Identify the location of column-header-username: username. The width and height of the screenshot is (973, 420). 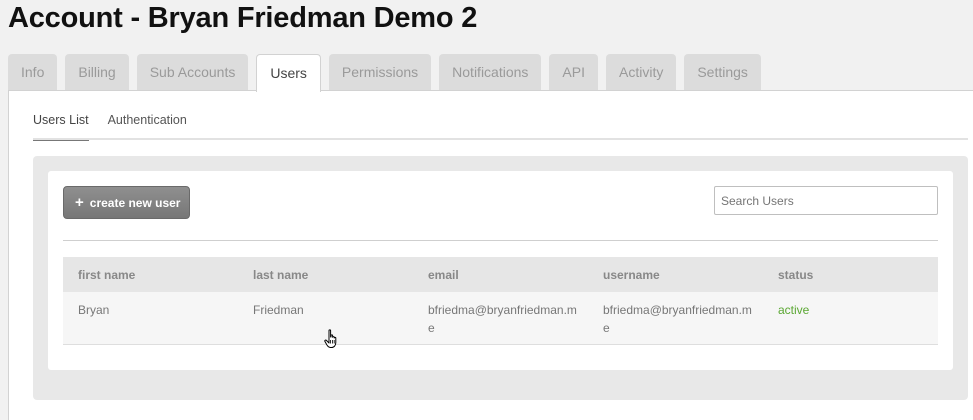
(624, 275).